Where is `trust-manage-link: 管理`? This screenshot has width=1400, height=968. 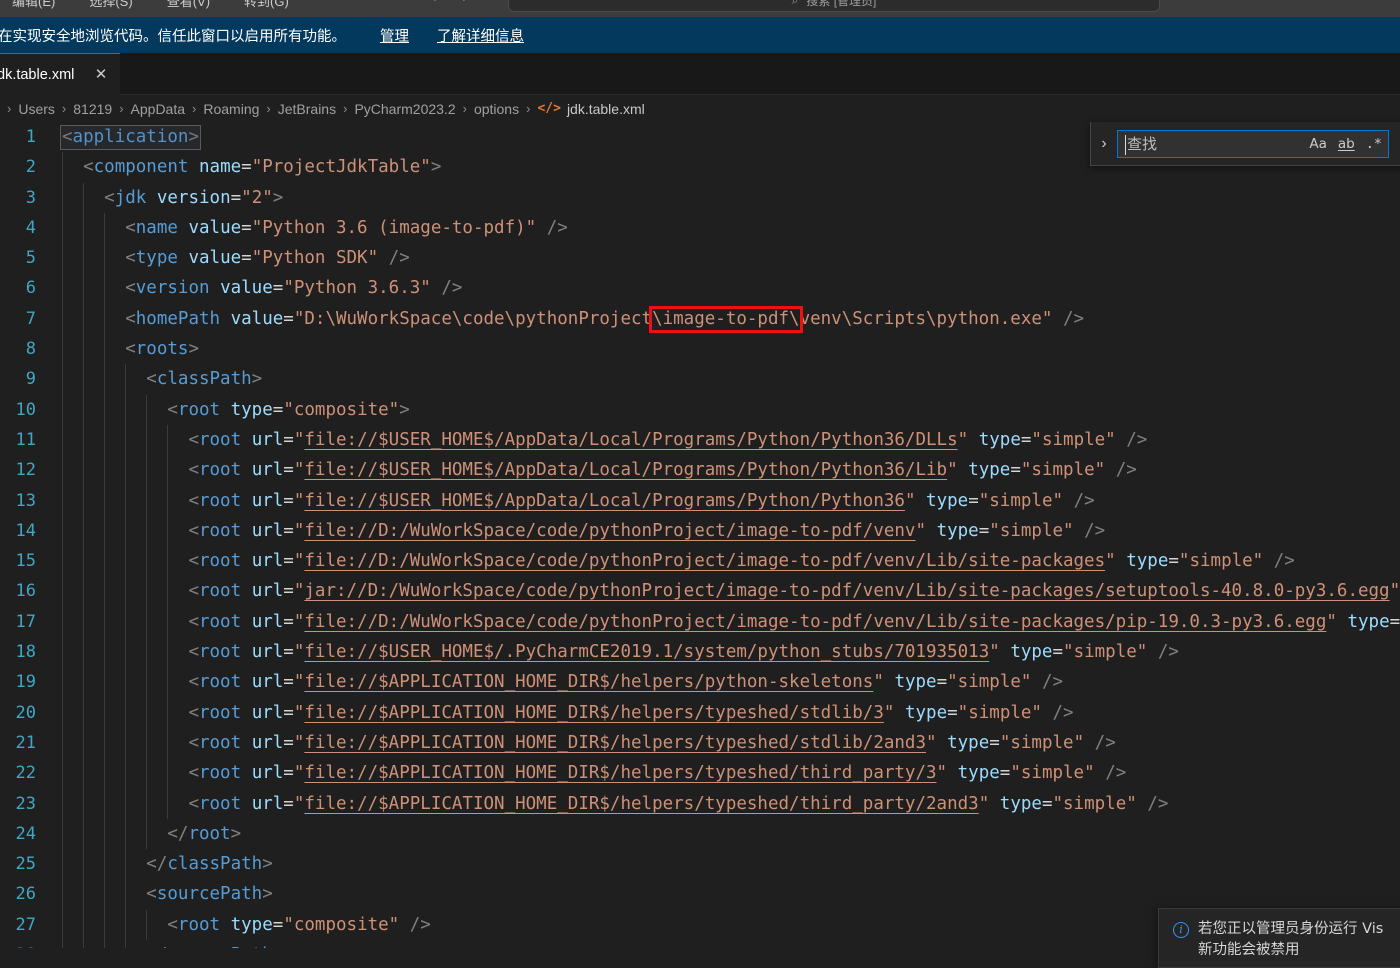
trust-manage-link: 管理 is located at coordinates (394, 35).